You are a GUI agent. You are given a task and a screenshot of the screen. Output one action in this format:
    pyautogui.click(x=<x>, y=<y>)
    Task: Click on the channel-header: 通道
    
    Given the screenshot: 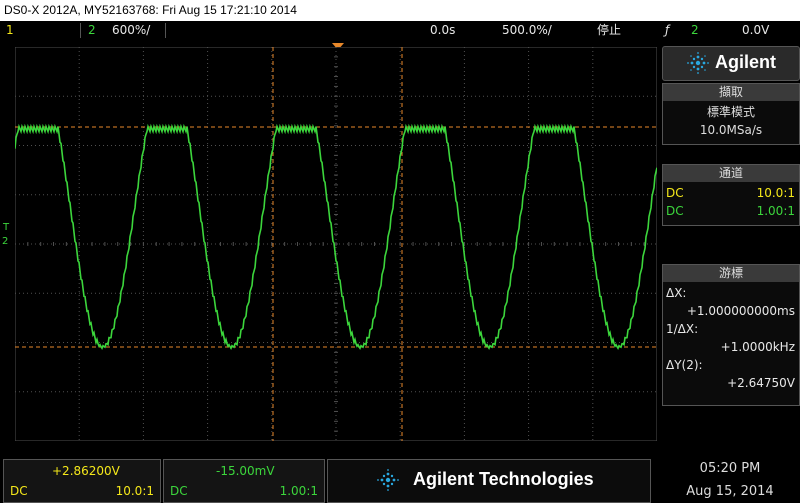 What is the action you would take?
    pyautogui.click(x=731, y=173)
    